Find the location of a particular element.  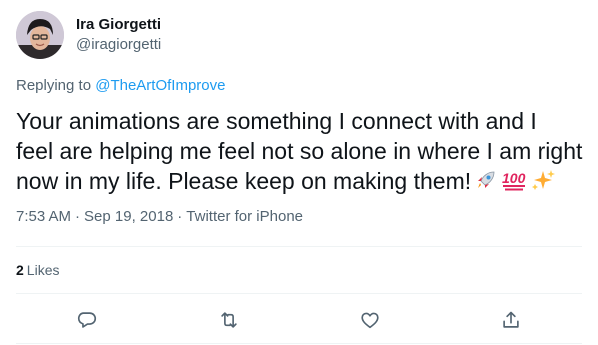

heart-icon is located at coordinates (370, 320).